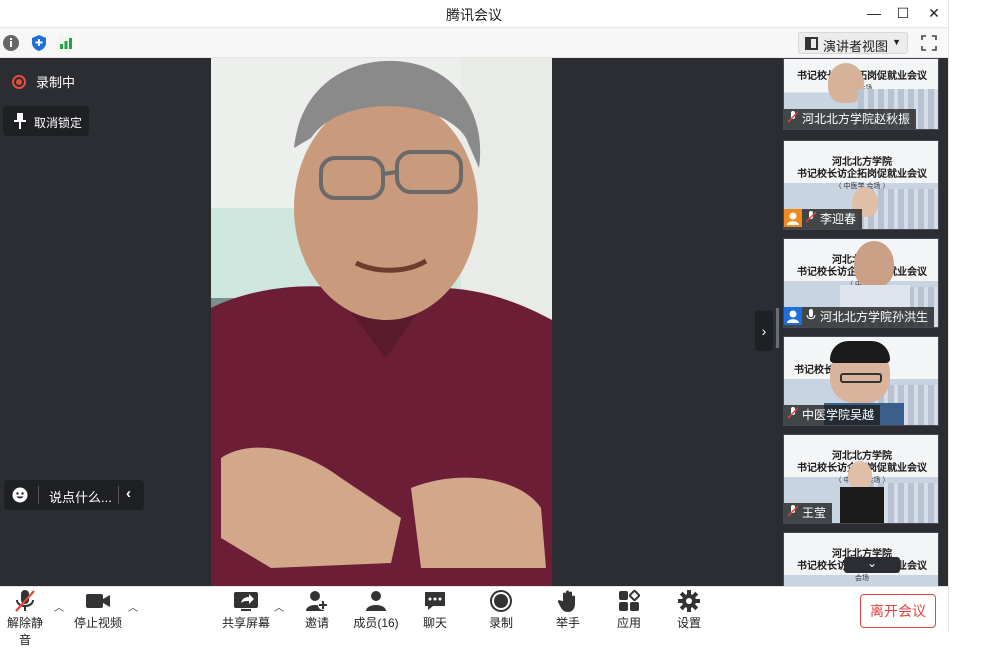 This screenshot has width=1000, height=648. I want to click on chat-button: 聊天, so click(435, 610).